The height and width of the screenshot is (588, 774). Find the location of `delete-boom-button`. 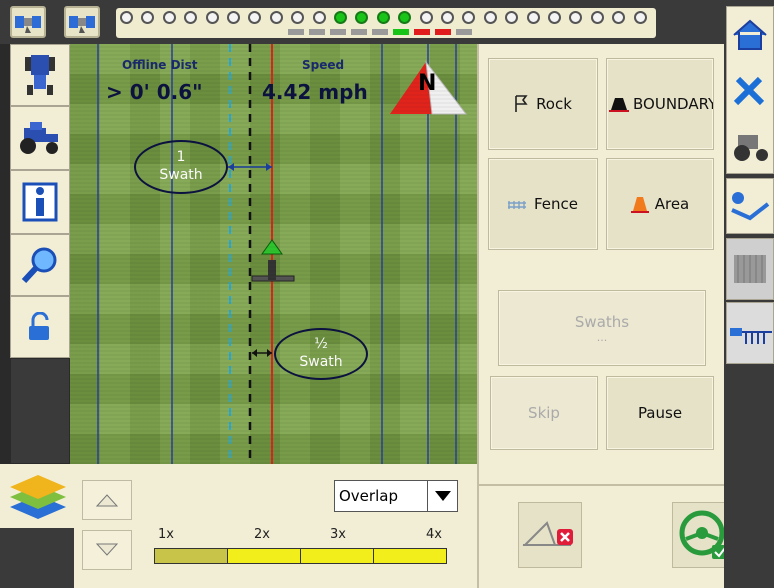

delete-boom-button is located at coordinates (550, 535).